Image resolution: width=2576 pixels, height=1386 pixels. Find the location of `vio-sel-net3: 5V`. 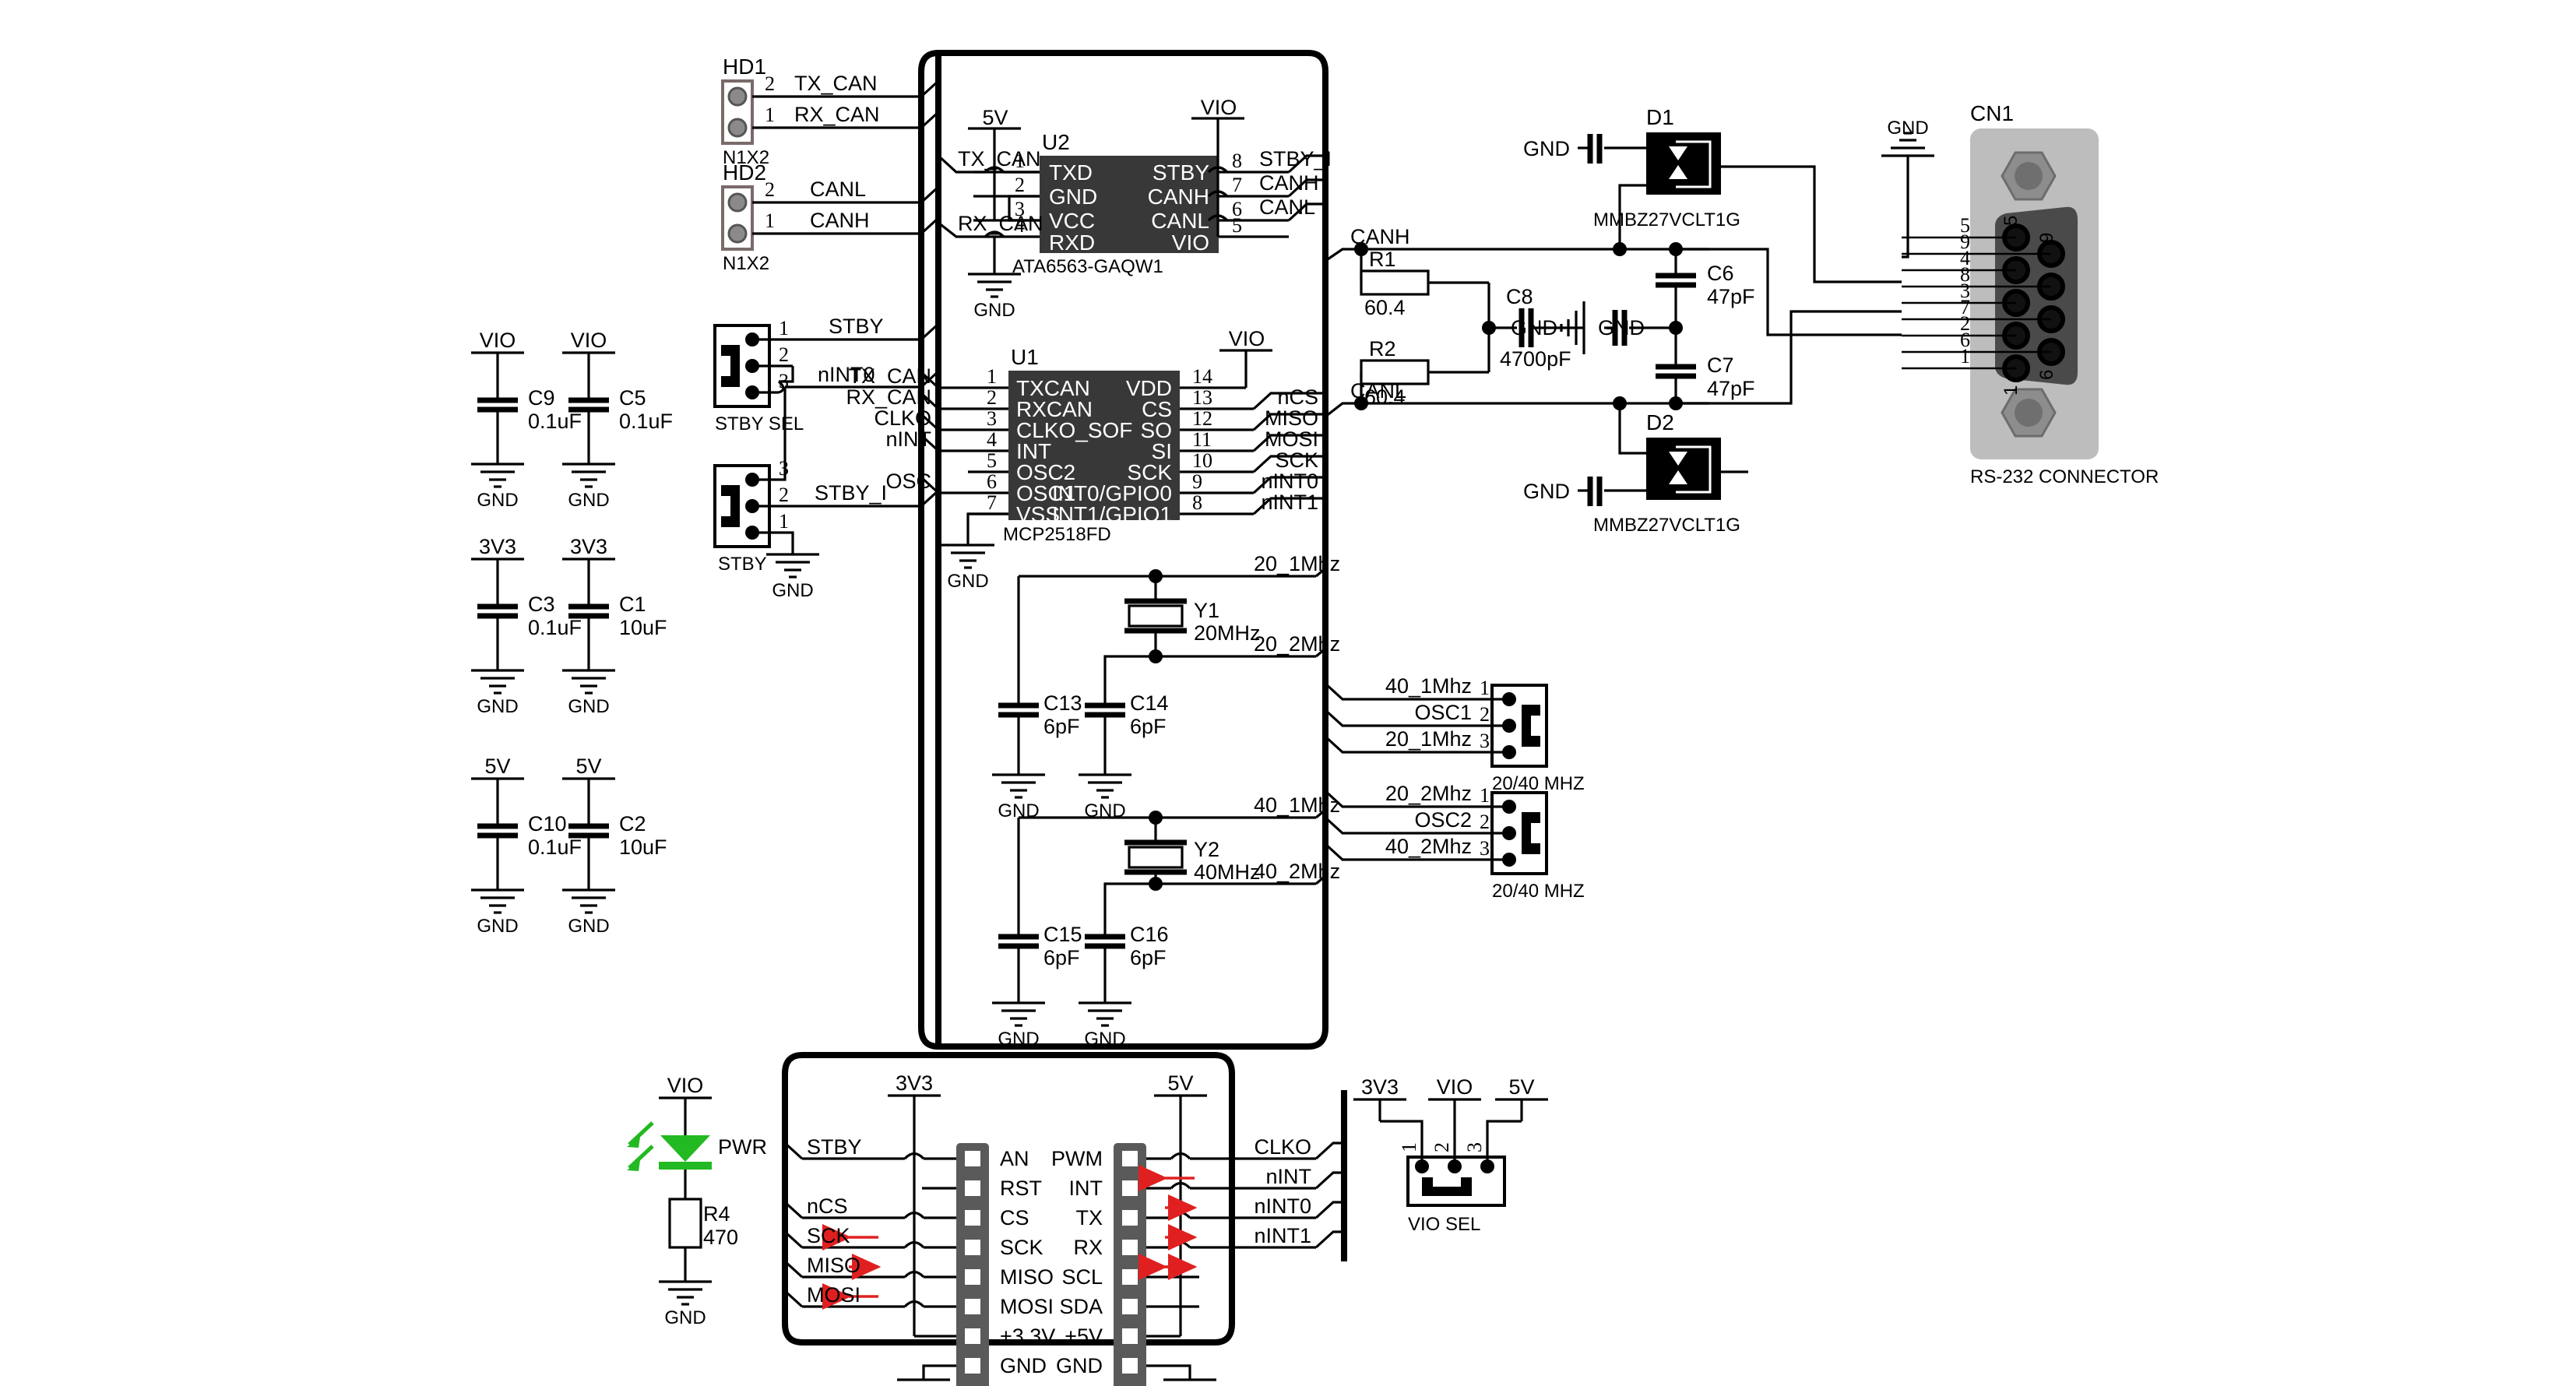

vio-sel-net3: 5V is located at coordinates (1521, 1087).